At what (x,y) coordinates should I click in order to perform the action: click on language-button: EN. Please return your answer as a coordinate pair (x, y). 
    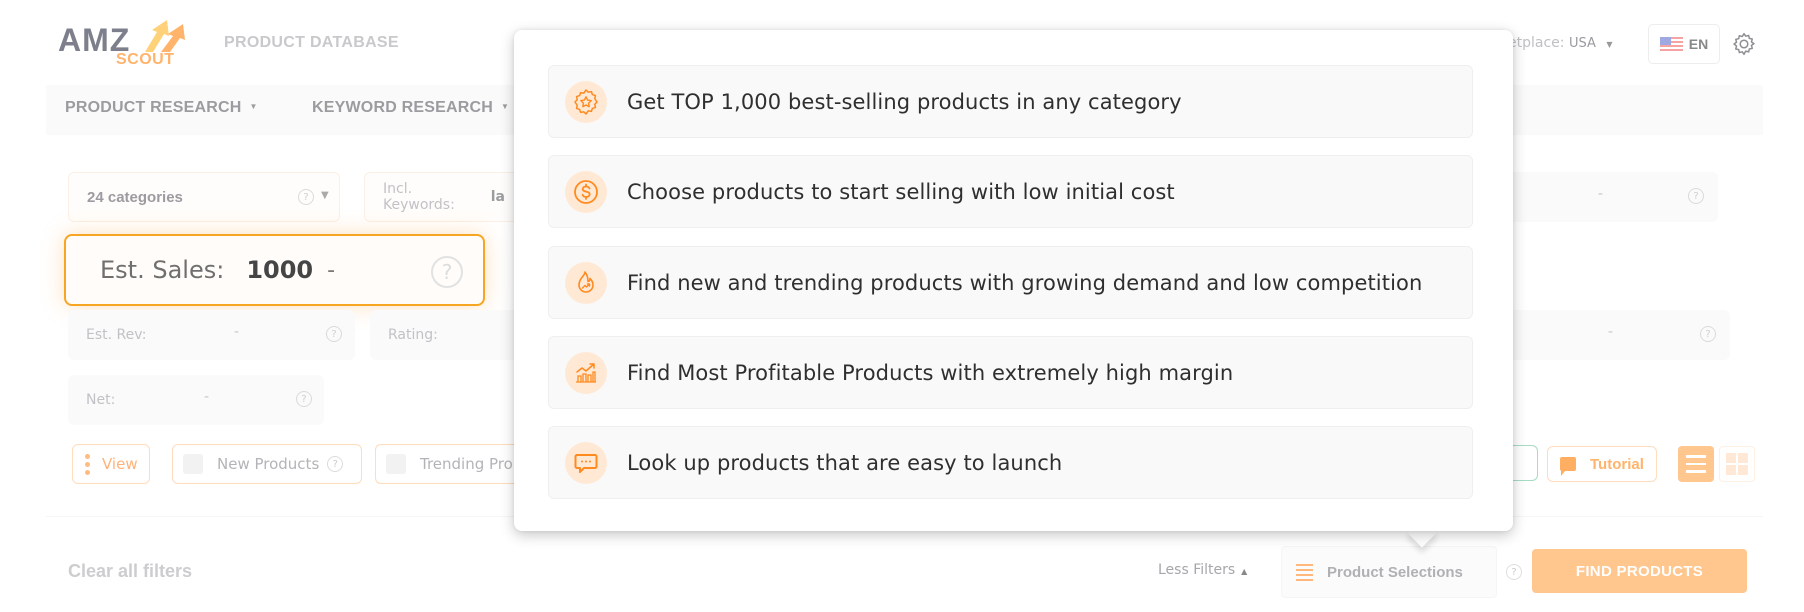
    Looking at the image, I should click on (1684, 44).